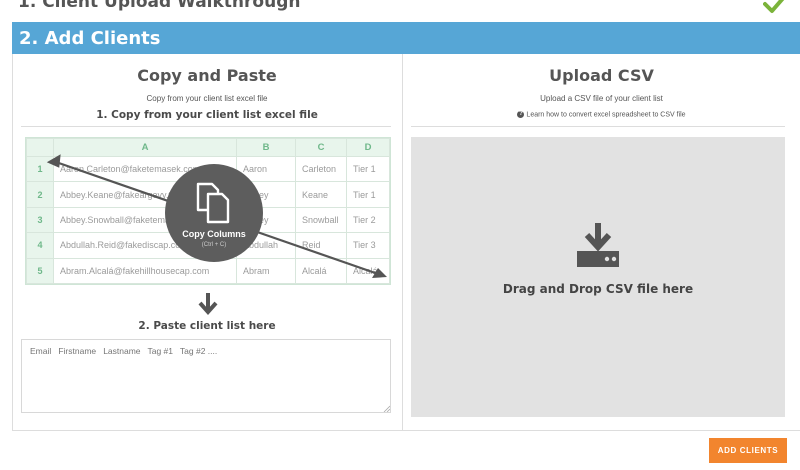 The image size is (800, 470). What do you see at coordinates (214, 245) in the screenshot?
I see `copy-columns-hint: (Ctrl + C)` at bounding box center [214, 245].